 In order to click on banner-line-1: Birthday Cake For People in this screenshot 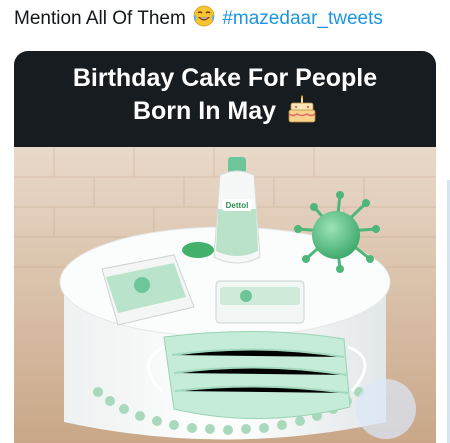, I will do `click(225, 78)`.